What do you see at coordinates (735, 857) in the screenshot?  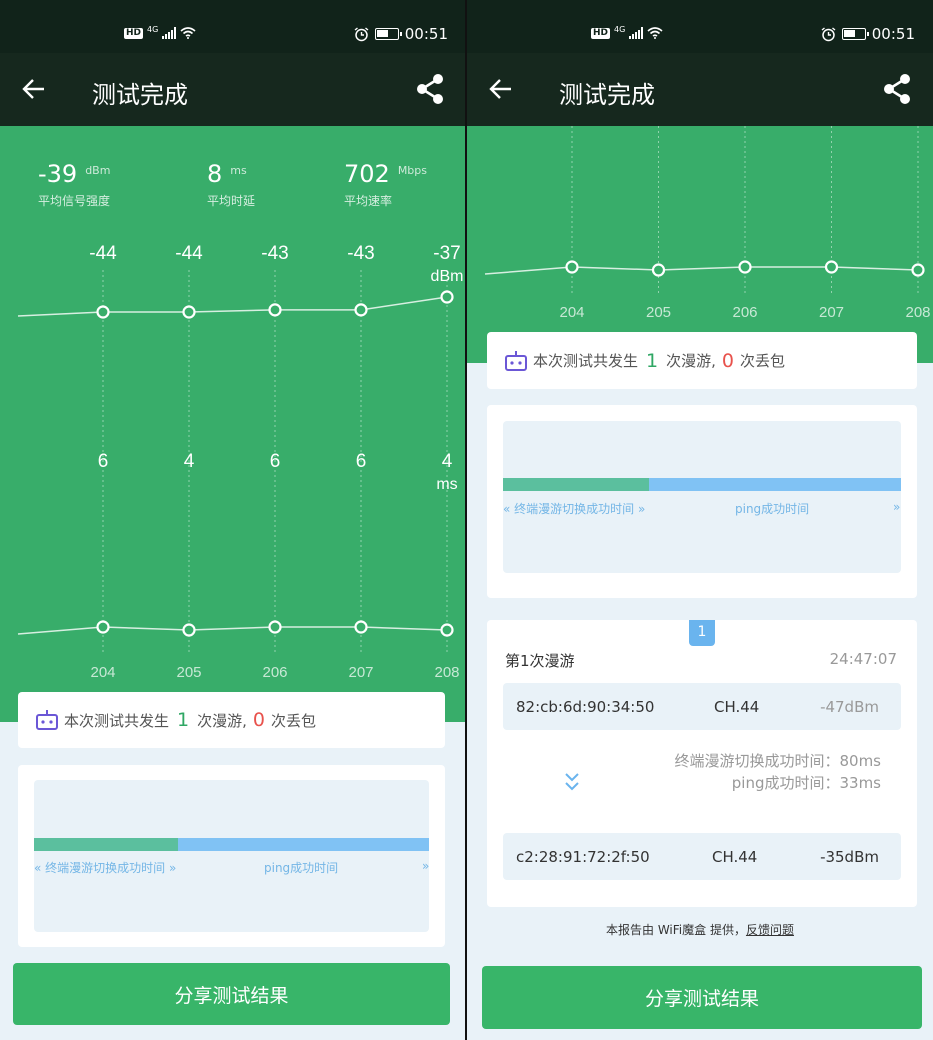 I see `target-channel: CH.44` at bounding box center [735, 857].